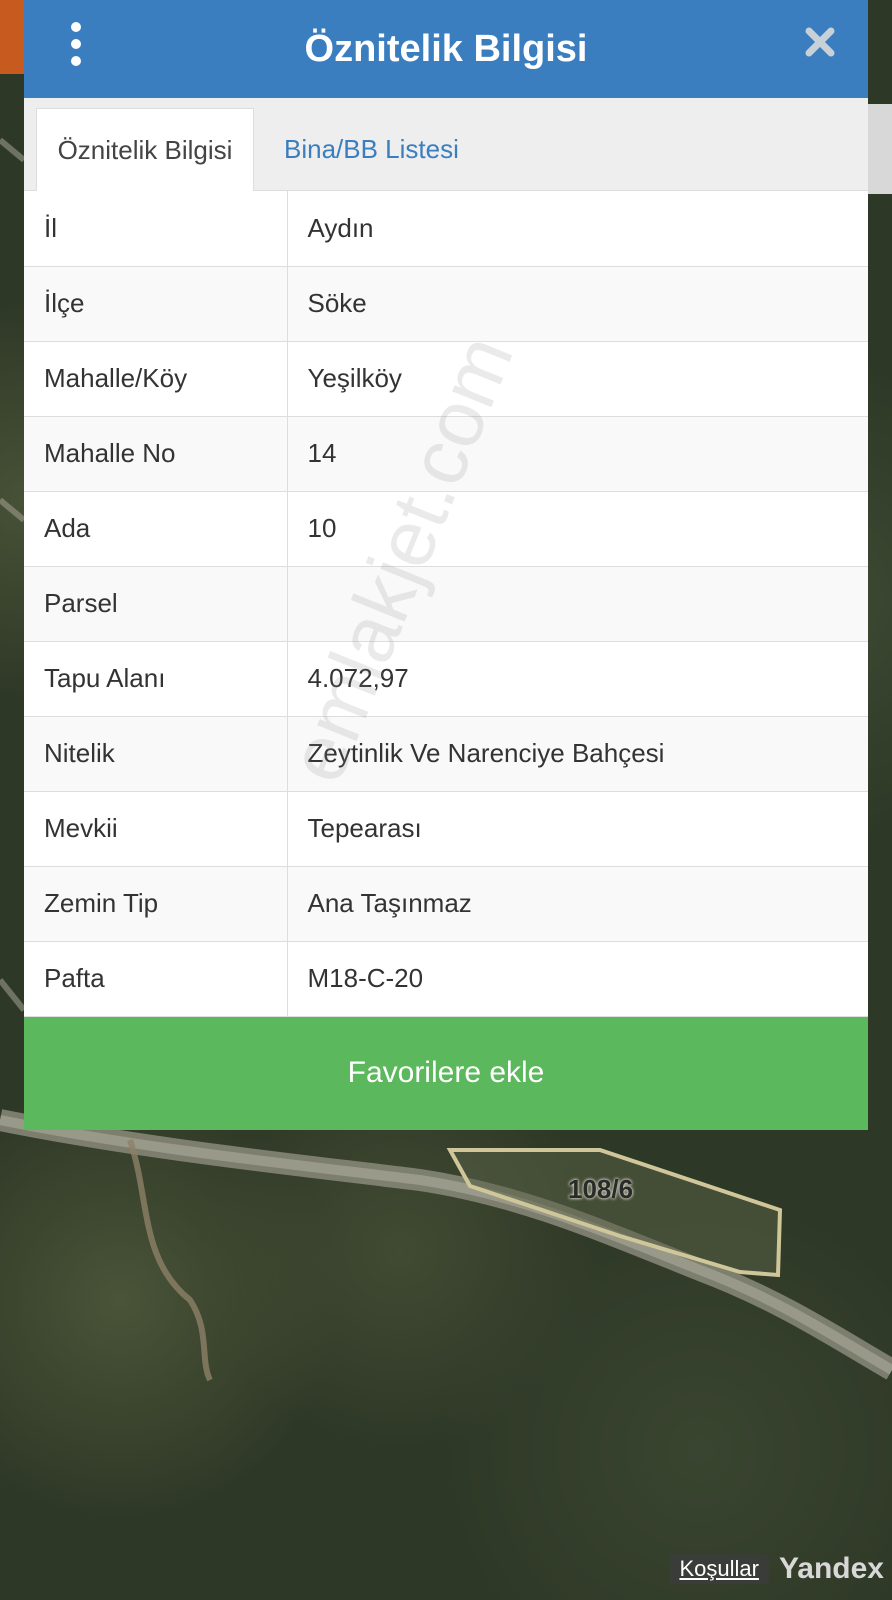 The width and height of the screenshot is (892, 1600). I want to click on table-row: Pafta M18-C-20, so click(446, 979).